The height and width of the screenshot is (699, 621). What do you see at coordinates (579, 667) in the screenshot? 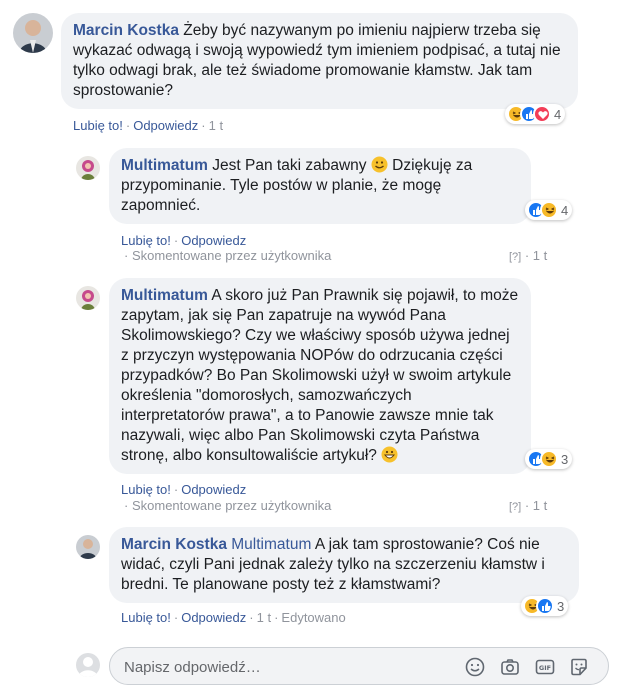
I see `sticker-icon` at bounding box center [579, 667].